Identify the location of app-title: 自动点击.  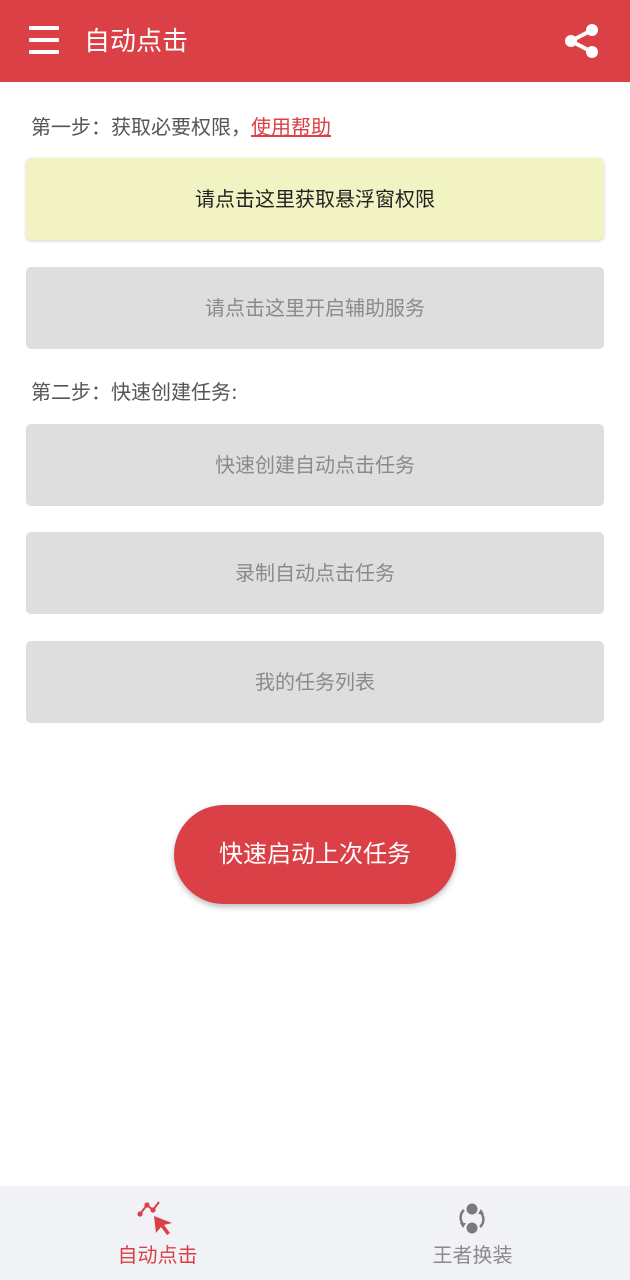
(136, 42).